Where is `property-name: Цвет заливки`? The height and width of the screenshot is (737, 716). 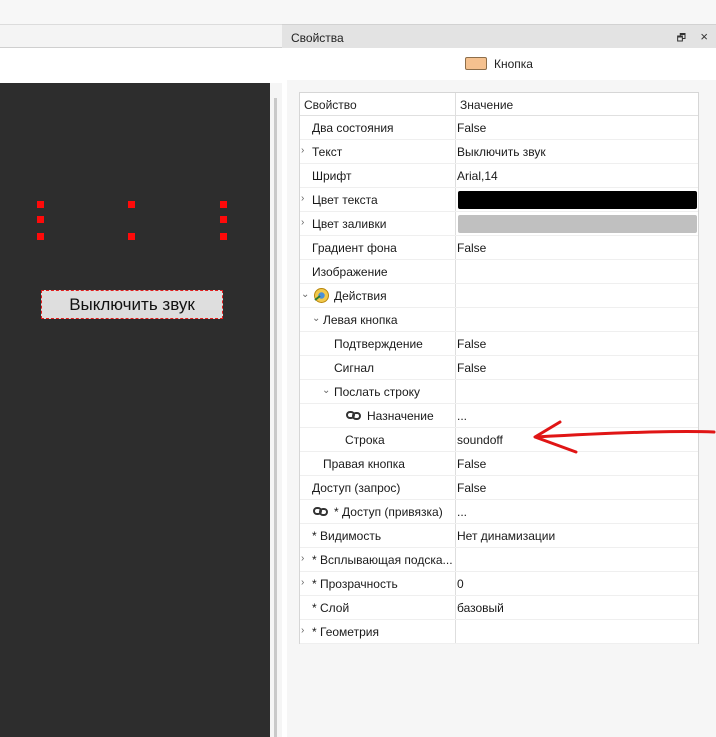 property-name: Цвет заливки is located at coordinates (349, 224).